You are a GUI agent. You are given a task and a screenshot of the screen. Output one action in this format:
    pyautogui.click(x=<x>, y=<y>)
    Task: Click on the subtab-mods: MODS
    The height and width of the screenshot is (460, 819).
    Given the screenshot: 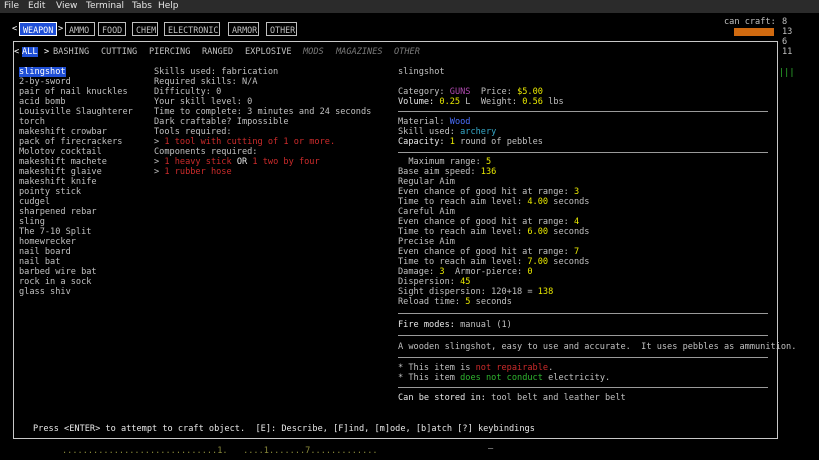 What is the action you would take?
    pyautogui.click(x=313, y=52)
    